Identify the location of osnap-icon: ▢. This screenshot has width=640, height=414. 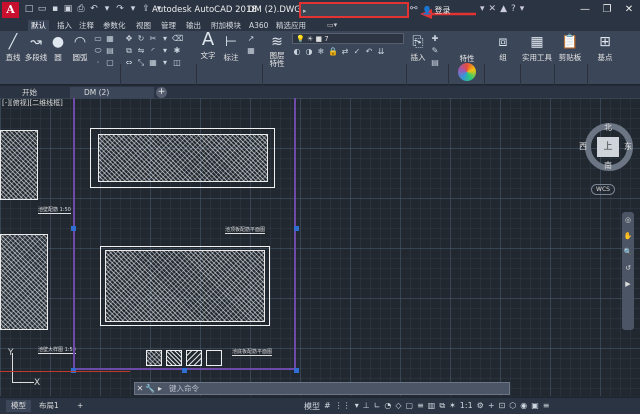
(410, 406).